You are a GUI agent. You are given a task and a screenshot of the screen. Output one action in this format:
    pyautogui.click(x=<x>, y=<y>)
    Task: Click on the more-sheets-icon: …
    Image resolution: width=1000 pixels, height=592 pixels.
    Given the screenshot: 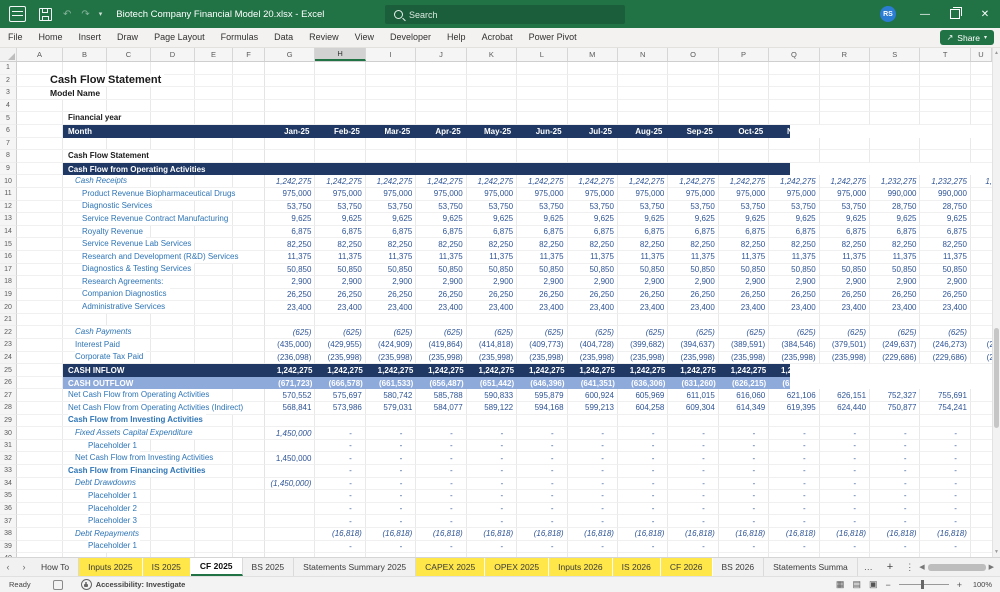 What is the action you would take?
    pyautogui.click(x=869, y=567)
    